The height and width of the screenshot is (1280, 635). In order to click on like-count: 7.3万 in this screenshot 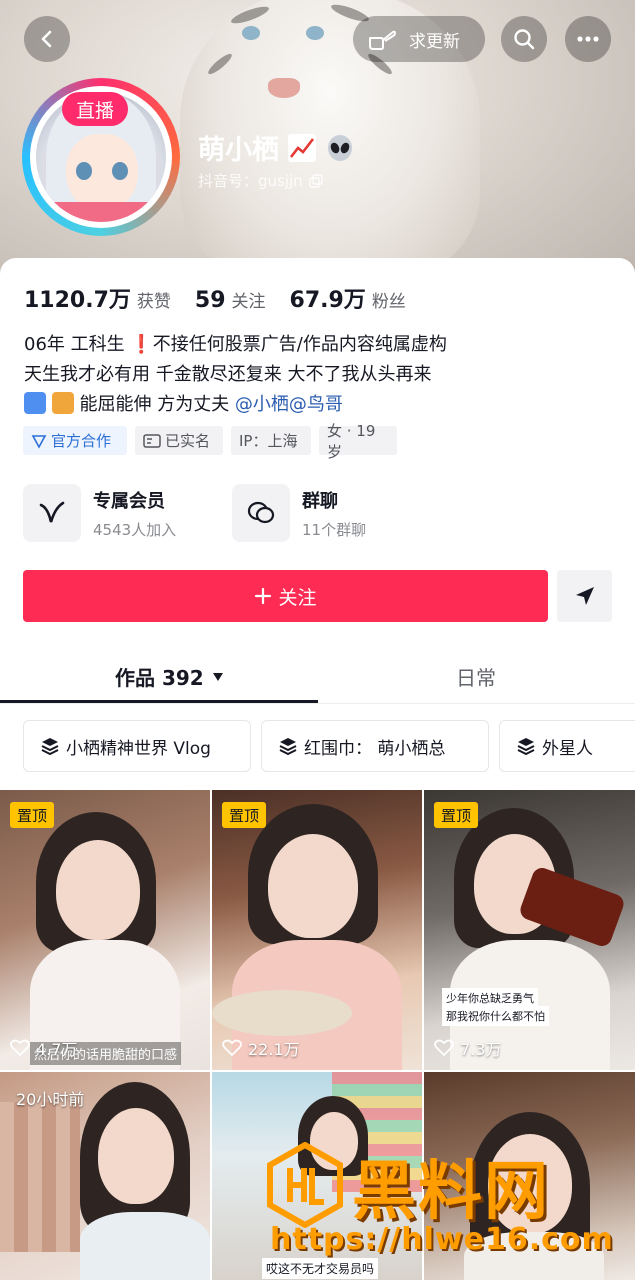, I will do `click(467, 1048)`.